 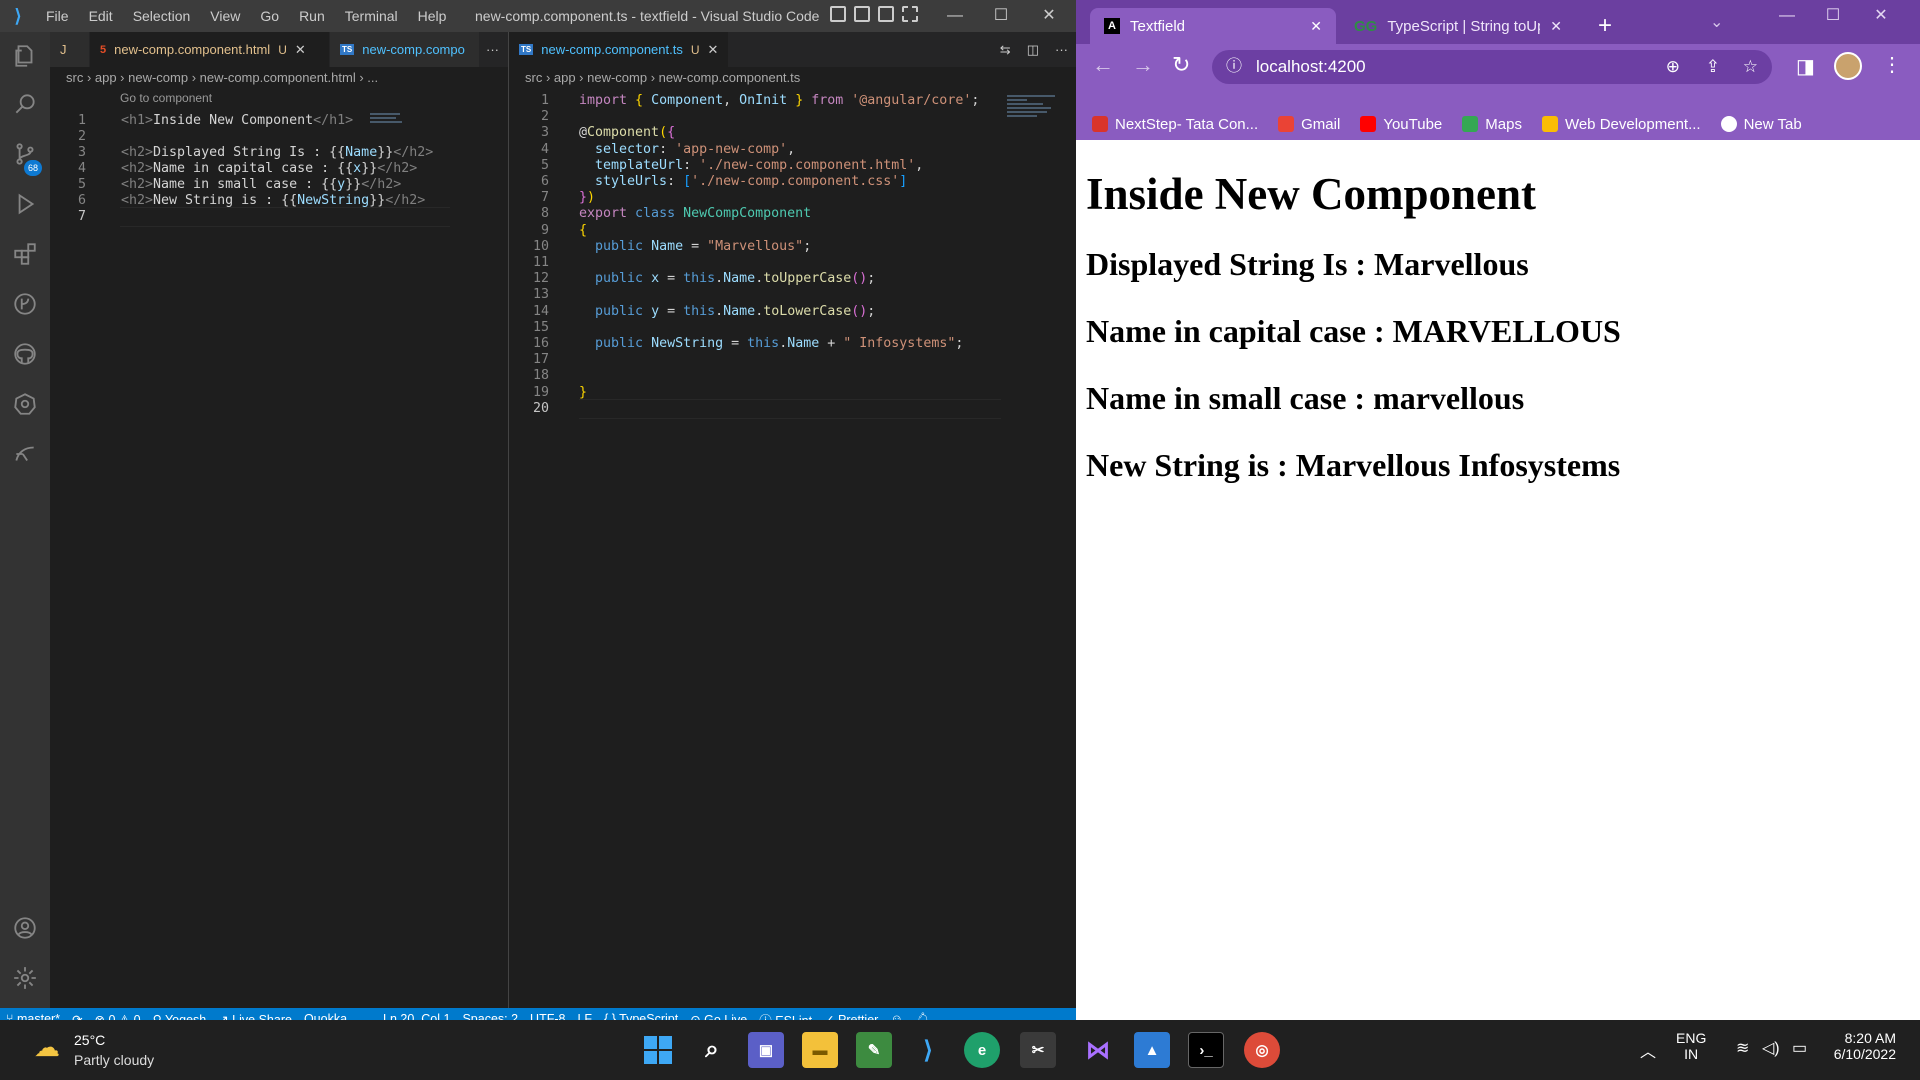 I want to click on html-file-icon: 5, so click(x=103, y=49).